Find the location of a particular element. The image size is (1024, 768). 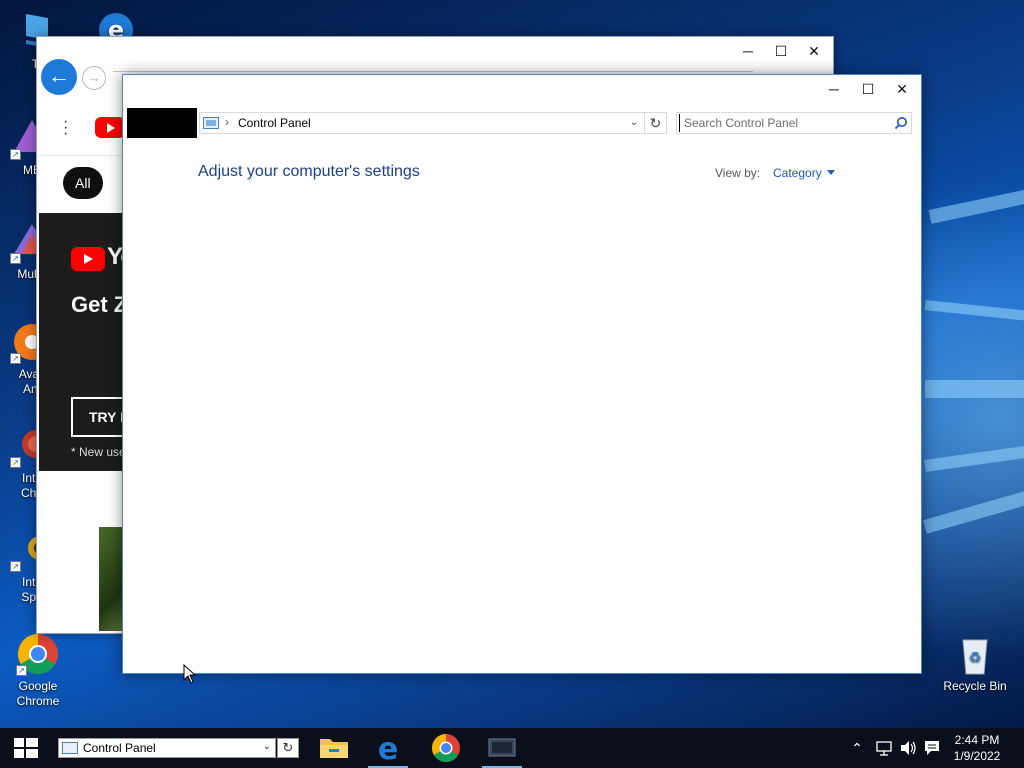

desktop-icon-google-chrome: ↗ Google Chrome is located at coordinates (38, 670).